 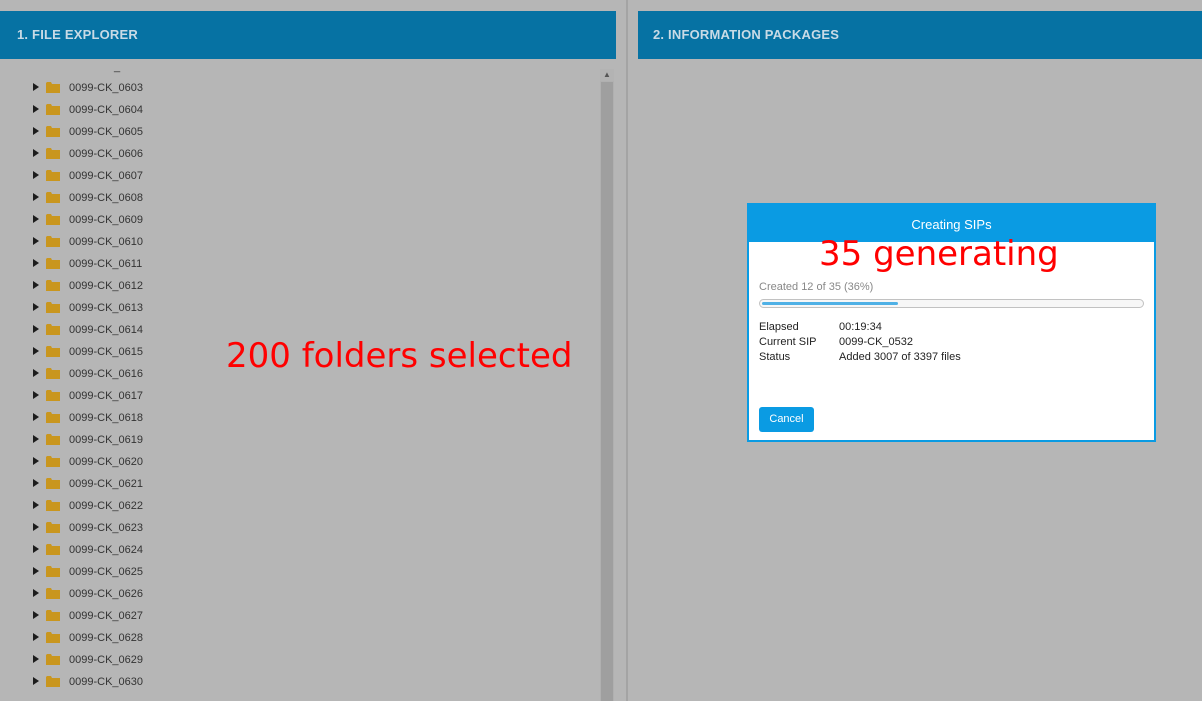 I want to click on tree-folder-item: 0099-CK_0630, so click(x=300, y=682).